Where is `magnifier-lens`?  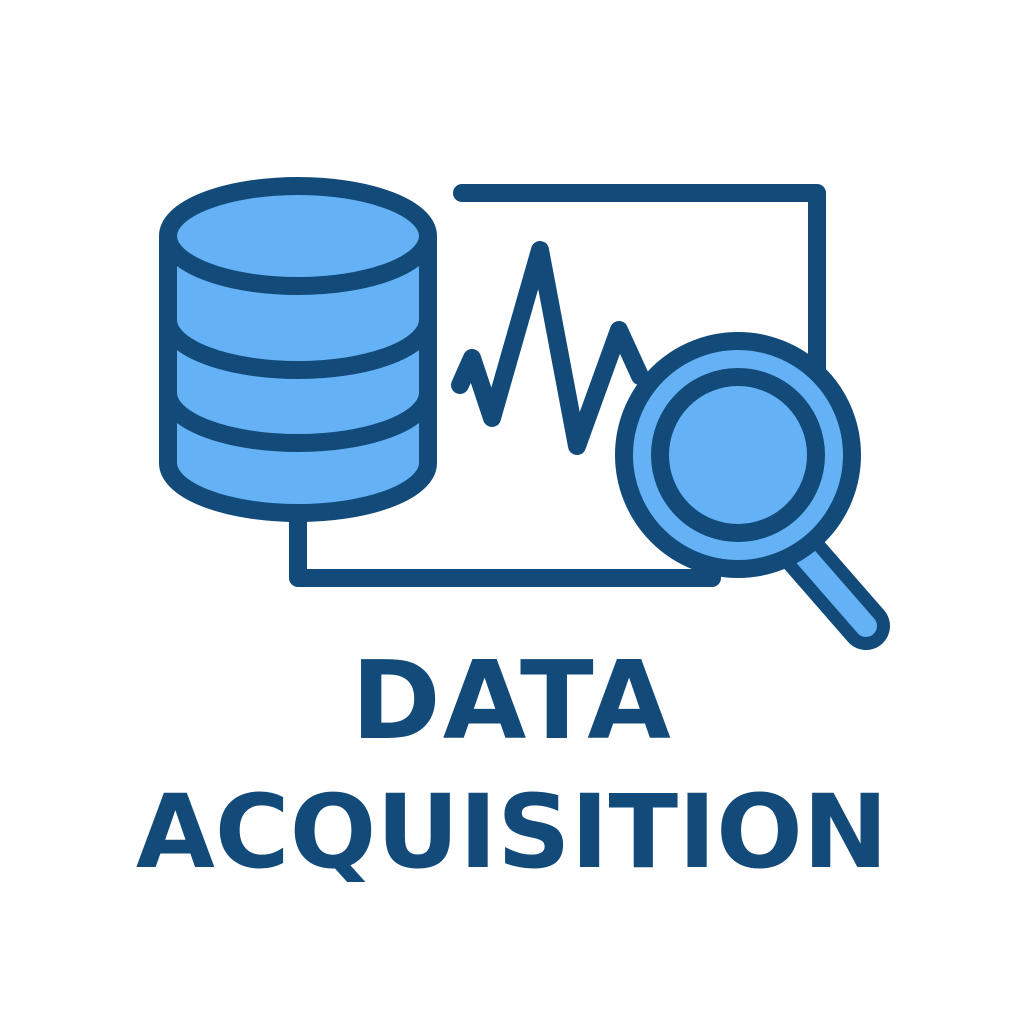
magnifier-lens is located at coordinates (738, 455).